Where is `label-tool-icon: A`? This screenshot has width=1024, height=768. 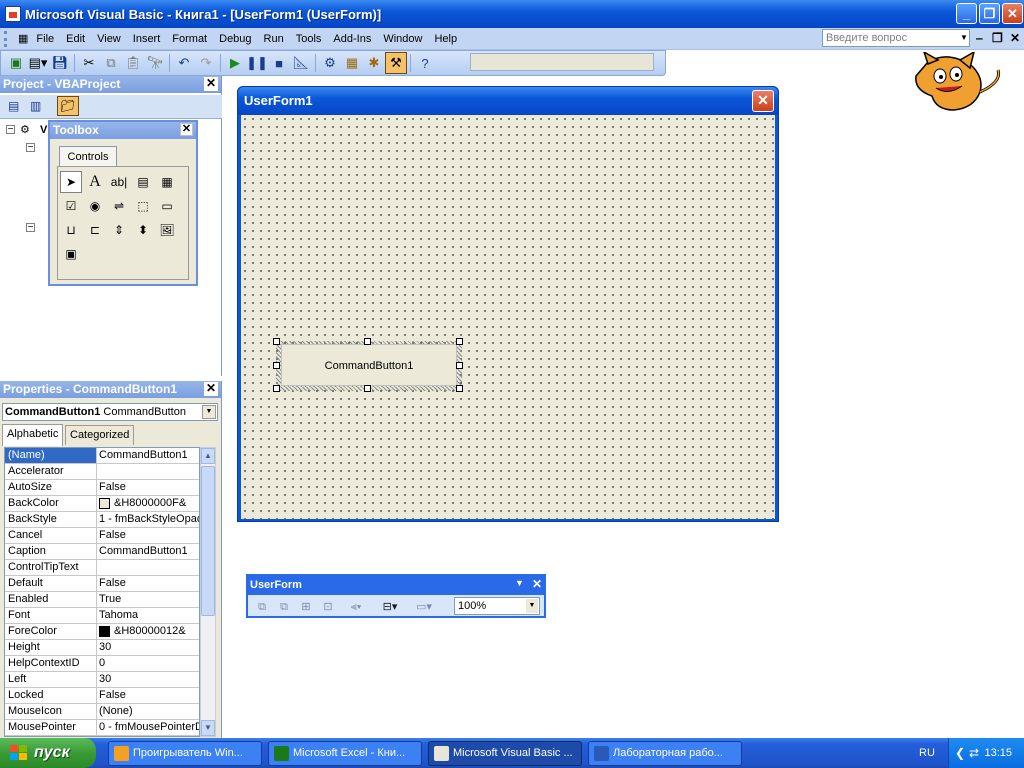
label-tool-icon: A is located at coordinates (95, 182).